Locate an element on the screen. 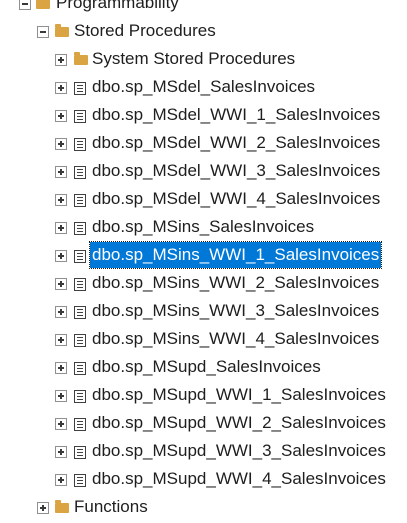 This screenshot has height=523, width=407. tree-node-label: dbo.sp_MSdel_WWI_1_SalesInvoices is located at coordinates (236, 115).